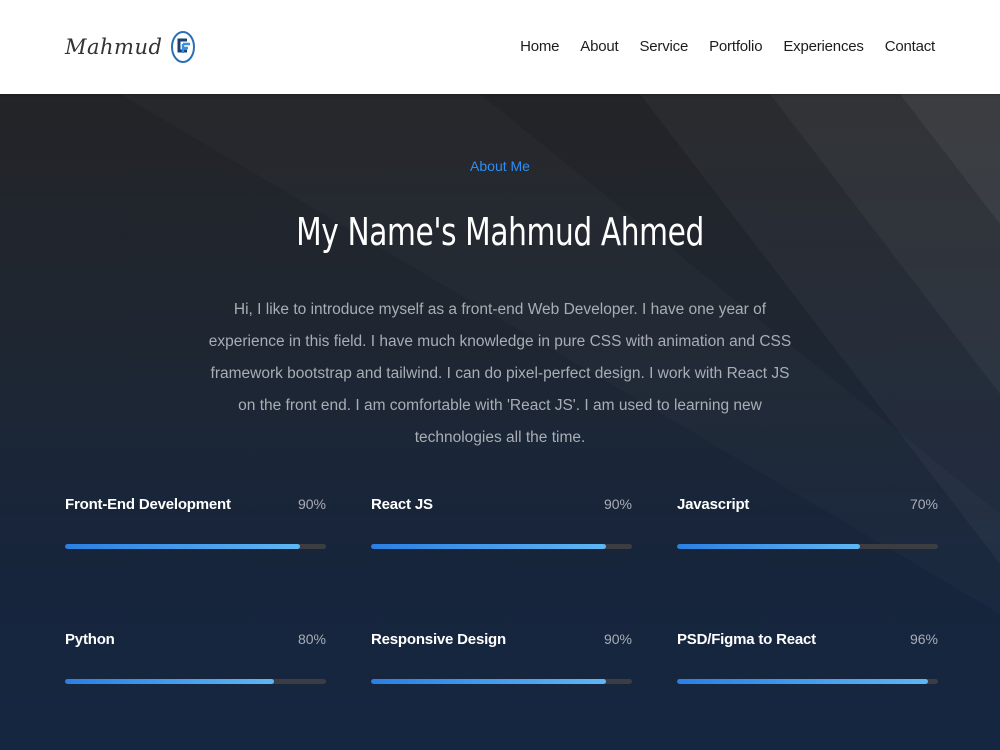 The height and width of the screenshot is (750, 1000). What do you see at coordinates (195, 521) in the screenshot?
I see `skill-item: Front-End Development 90%` at bounding box center [195, 521].